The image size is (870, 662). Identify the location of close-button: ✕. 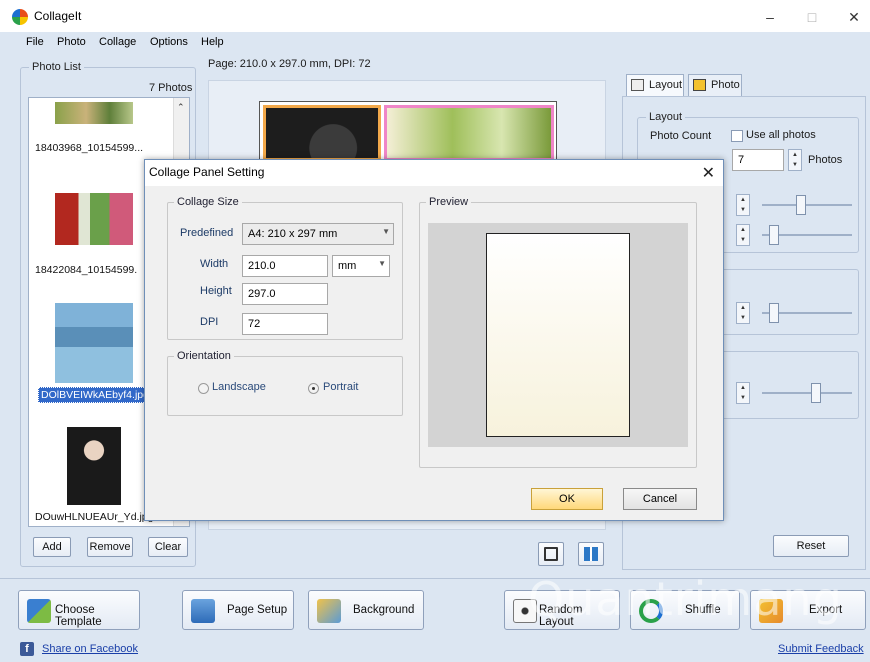
(852, 17).